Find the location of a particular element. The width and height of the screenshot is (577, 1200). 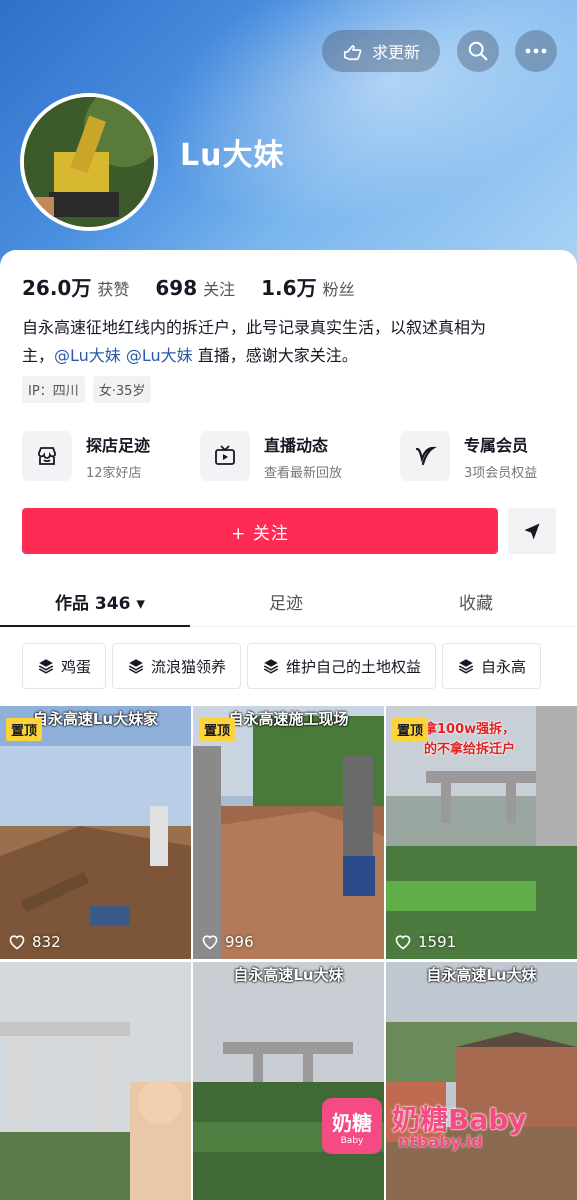

collection-chip: 鸡蛋 is located at coordinates (64, 666).